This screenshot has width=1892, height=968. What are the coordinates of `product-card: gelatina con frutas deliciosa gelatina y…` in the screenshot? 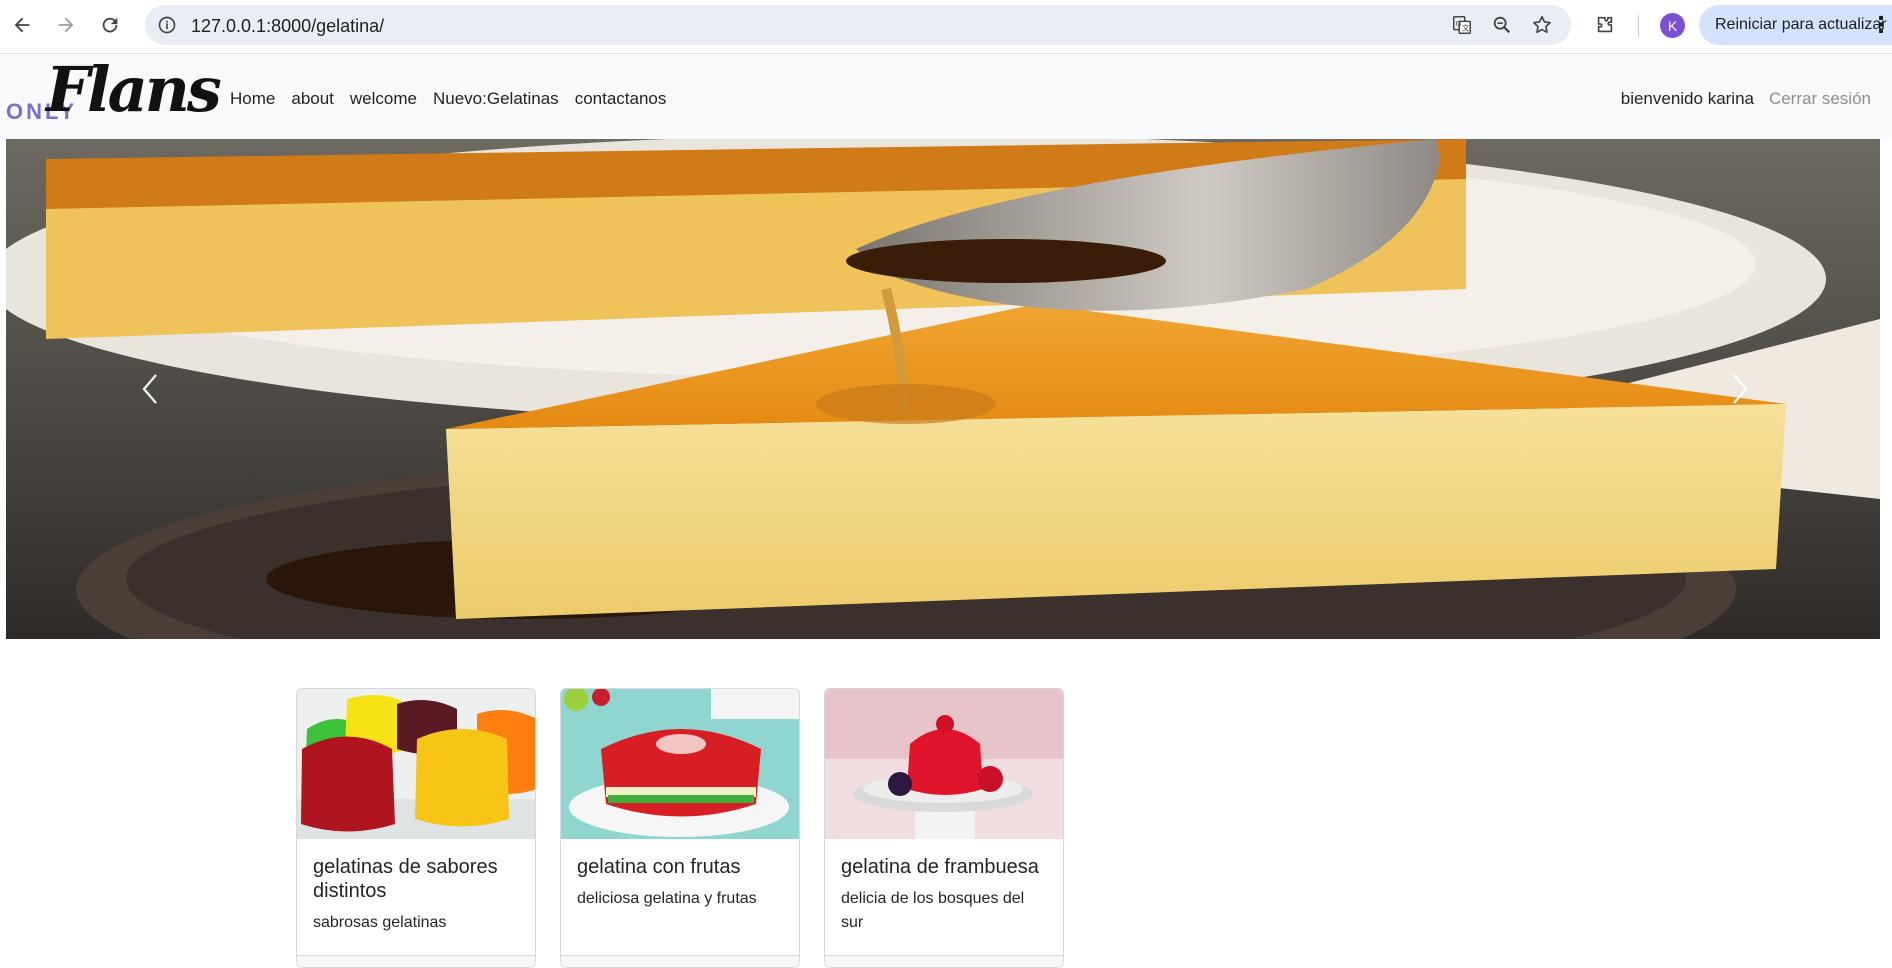 It's located at (680, 828).